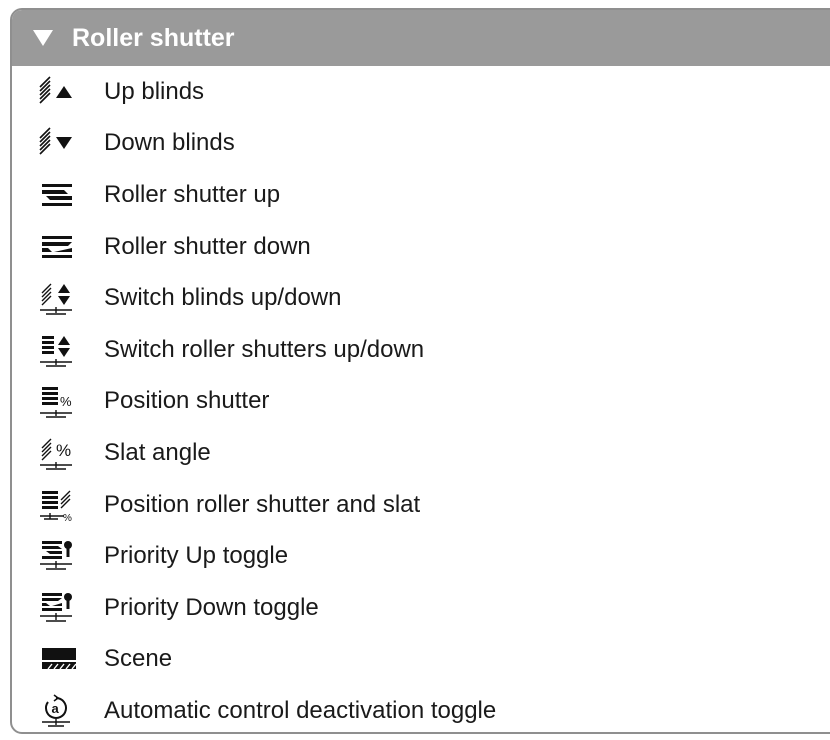 The height and width of the screenshot is (740, 830). Describe the element at coordinates (196, 556) in the screenshot. I see `list-item-label: Priority Up toggle` at that location.